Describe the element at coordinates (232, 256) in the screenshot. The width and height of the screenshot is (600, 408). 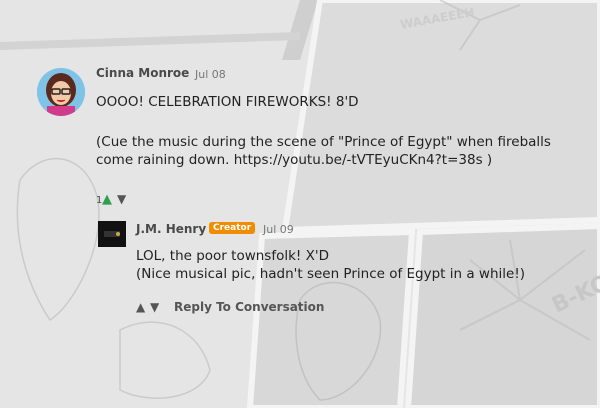
I see `reply-line-1: LOL, the poor townsfolk! X'D` at that location.